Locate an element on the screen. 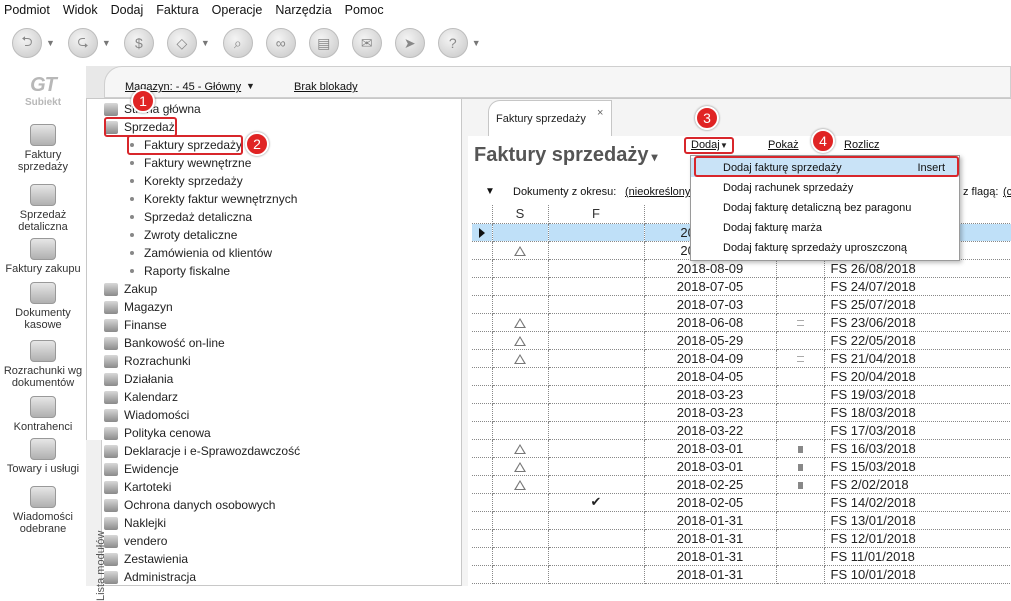  cell-date: 2018-03-22 is located at coordinates (710, 430).